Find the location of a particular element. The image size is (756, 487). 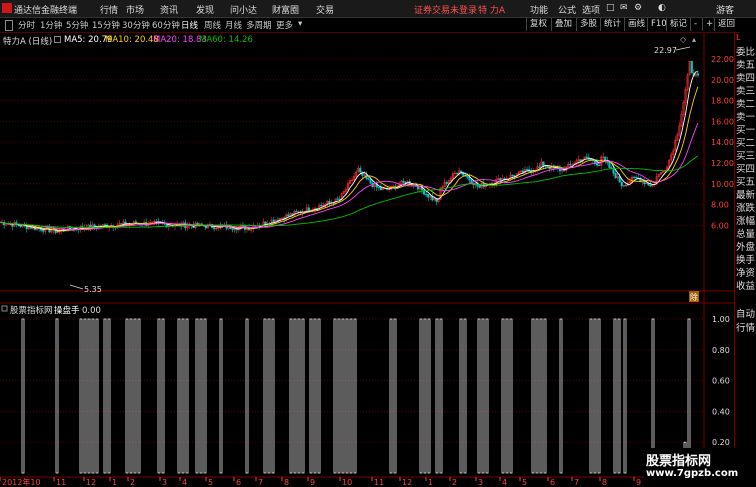

tab-more: 更多 is located at coordinates (284, 25).